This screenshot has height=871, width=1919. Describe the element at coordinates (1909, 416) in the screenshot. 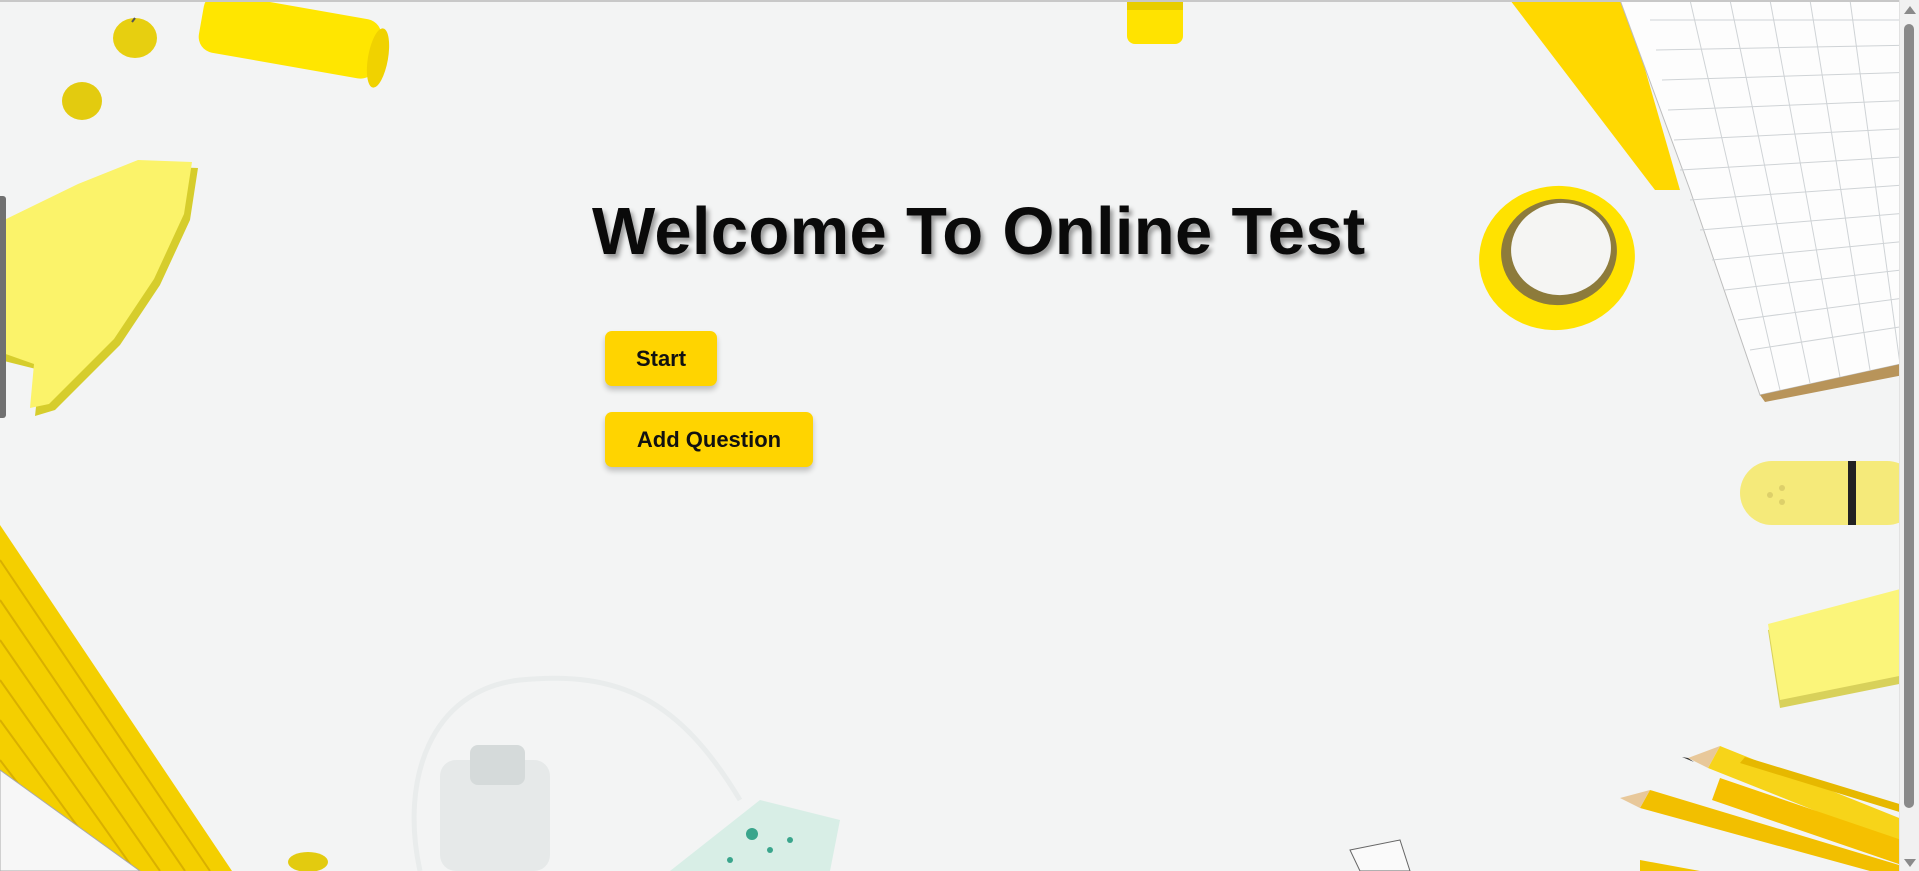

I see `scrollbar-thumb` at that location.